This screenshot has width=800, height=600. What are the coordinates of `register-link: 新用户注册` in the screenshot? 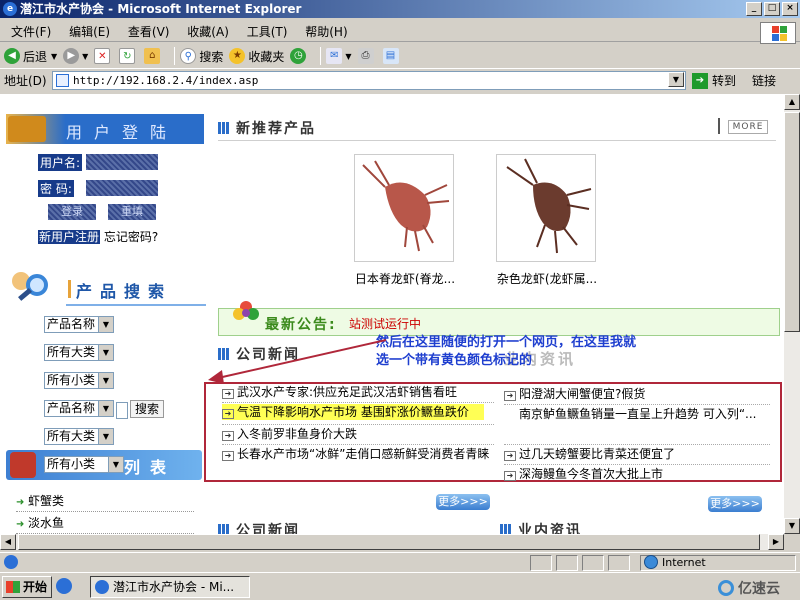 It's located at (69, 237).